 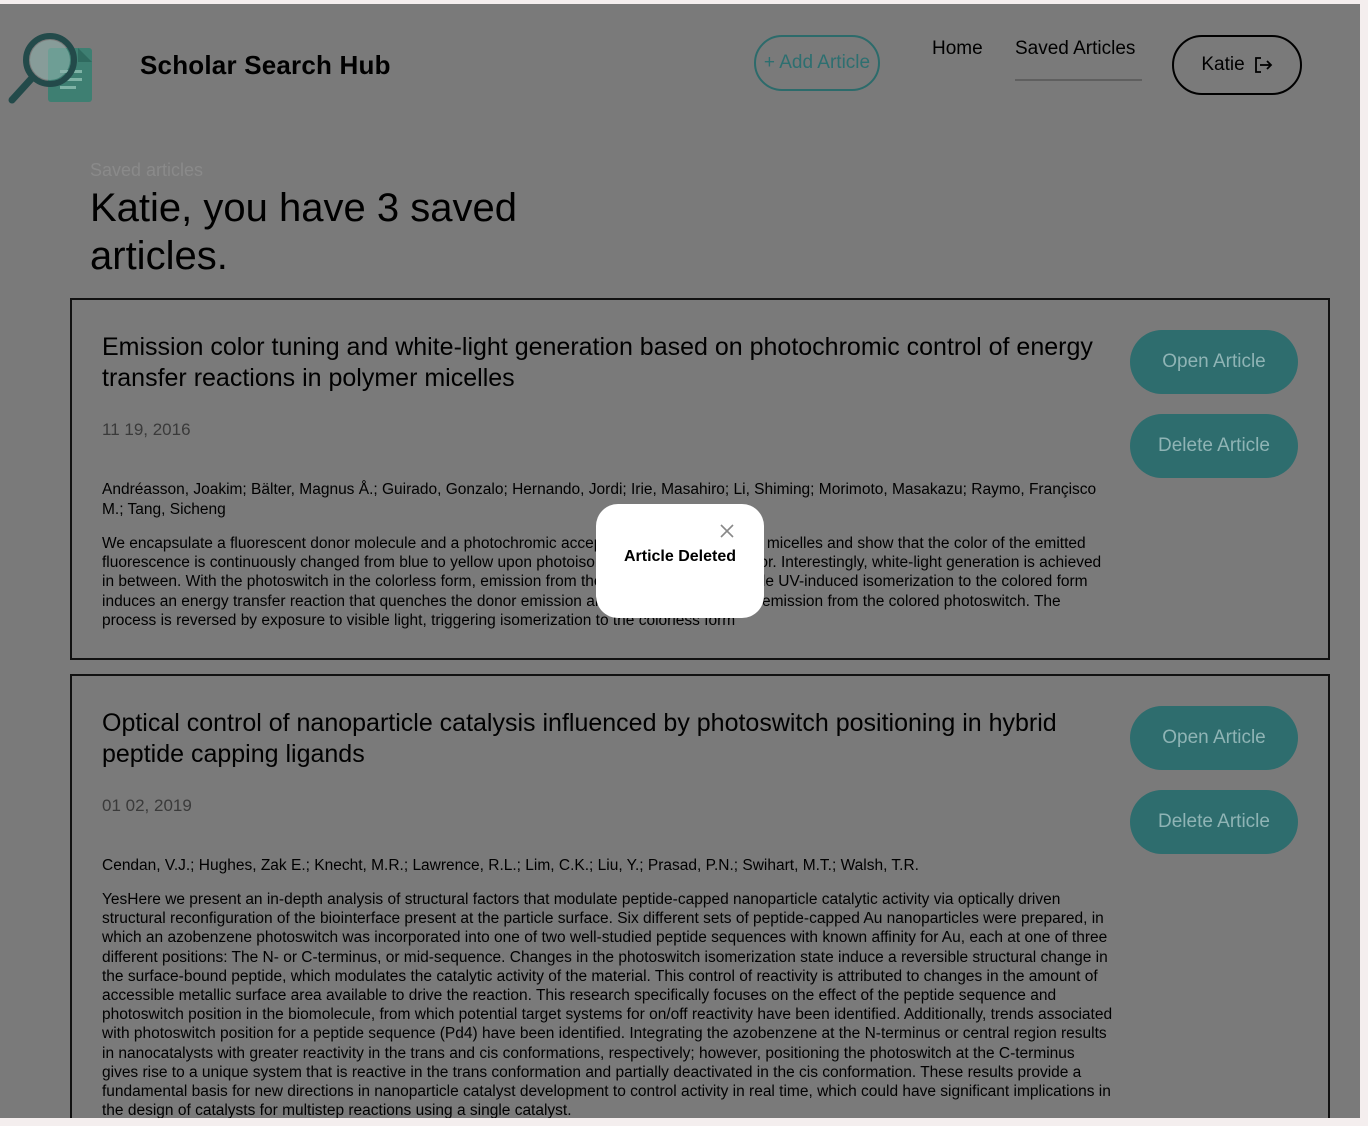 What do you see at coordinates (147, 170) in the screenshot?
I see `breadcrumb: Saved articles` at bounding box center [147, 170].